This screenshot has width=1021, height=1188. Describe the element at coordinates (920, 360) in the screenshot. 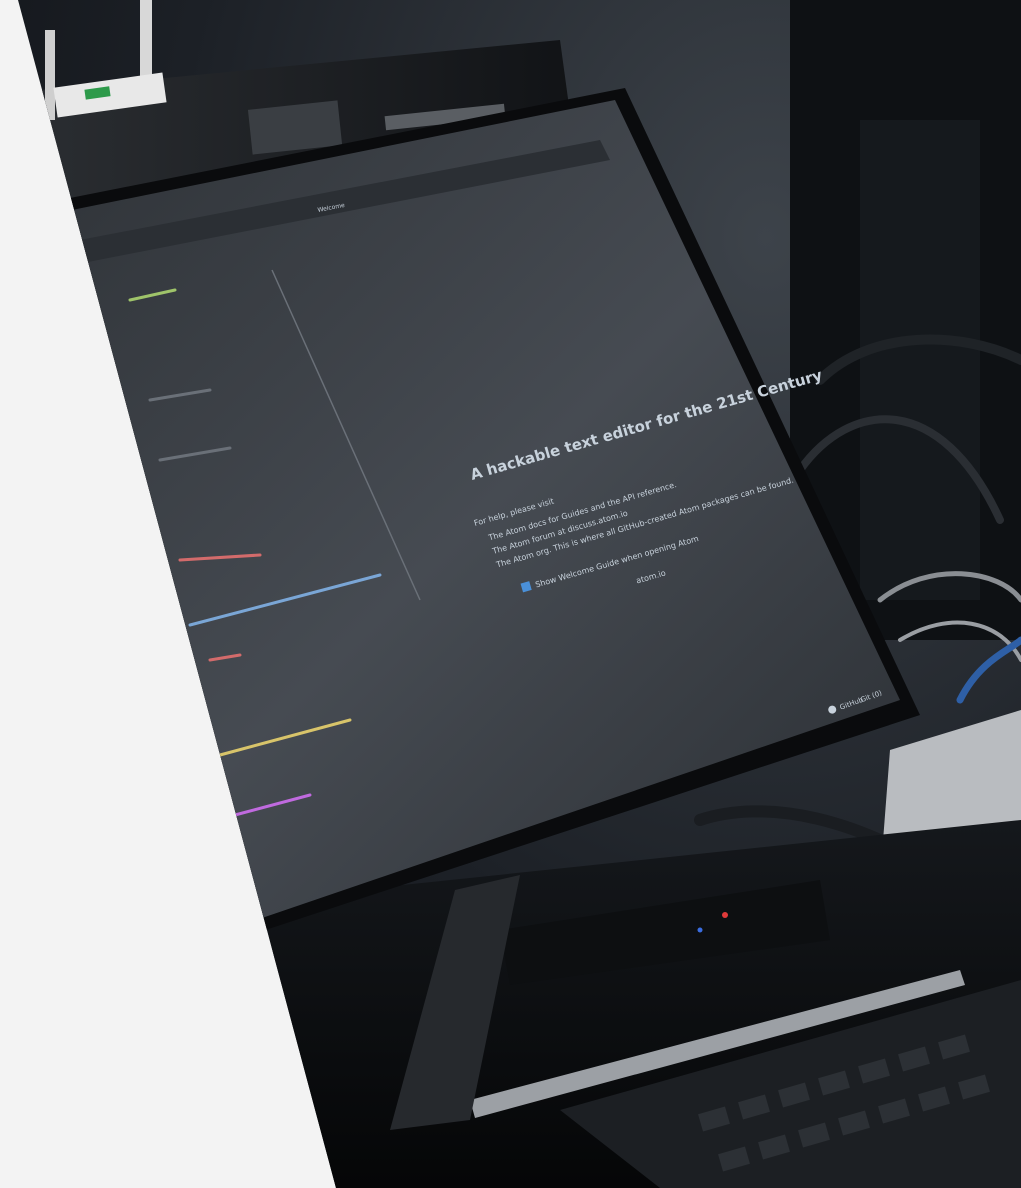

I see `pc-tower-panel` at that location.